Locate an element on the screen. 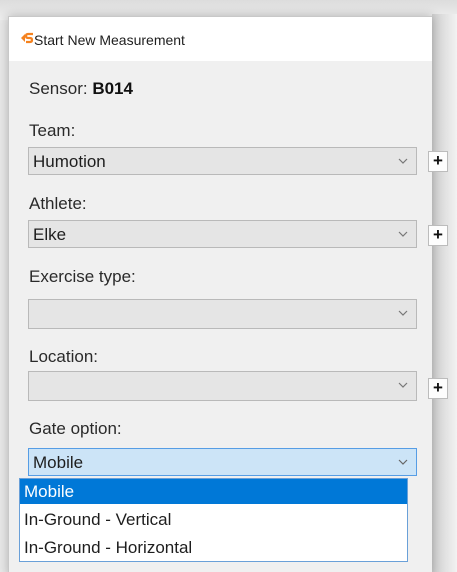 The height and width of the screenshot is (572, 457). gate-option-select: Mobile is located at coordinates (222, 462).